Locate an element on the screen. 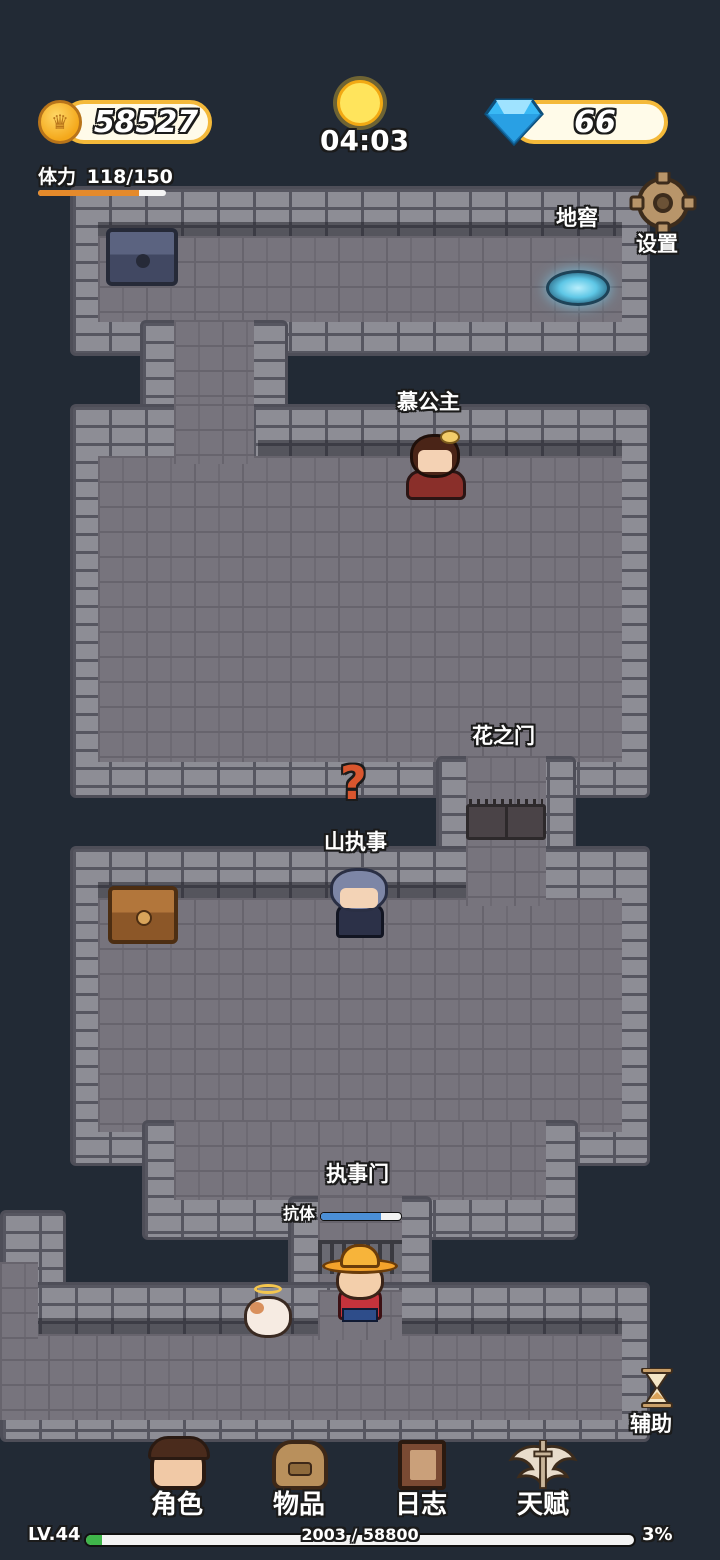 The height and width of the screenshot is (1560, 720). assist-button: 辅助 is located at coordinates (658, 1400).